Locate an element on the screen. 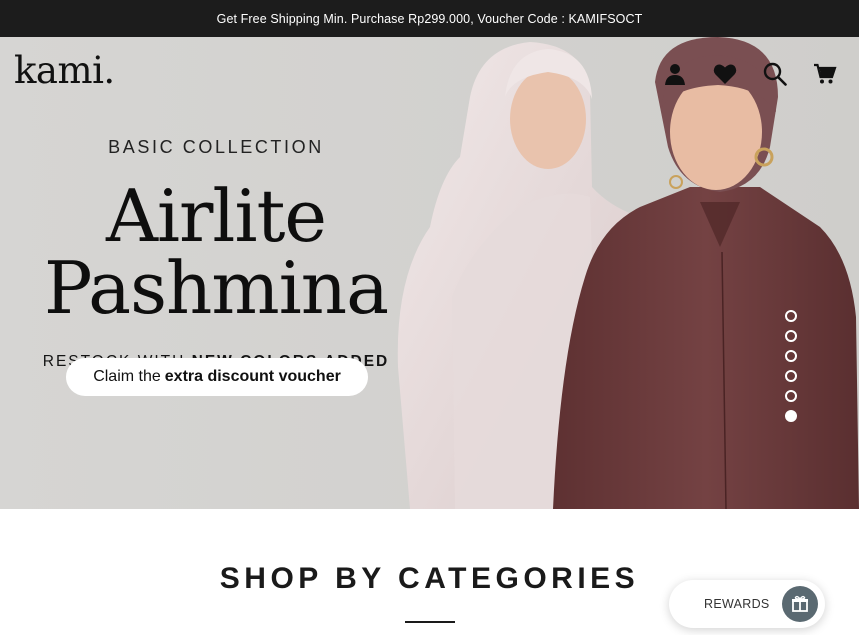 Image resolution: width=859 pixels, height=635 pixels. header-icons is located at coordinates (749, 74).